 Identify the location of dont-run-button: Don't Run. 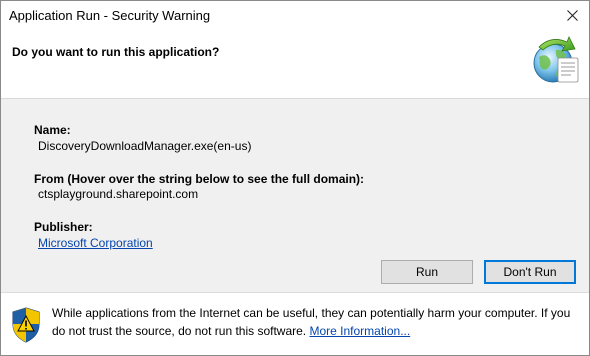
(530, 272).